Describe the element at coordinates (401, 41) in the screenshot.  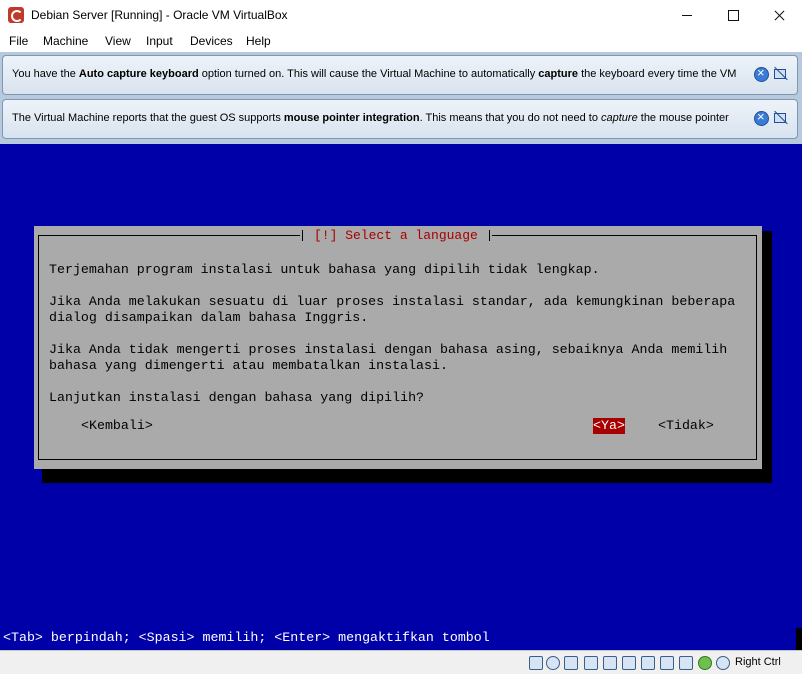
I see `menu-bar: File Machine View Input Devices Help` at that location.